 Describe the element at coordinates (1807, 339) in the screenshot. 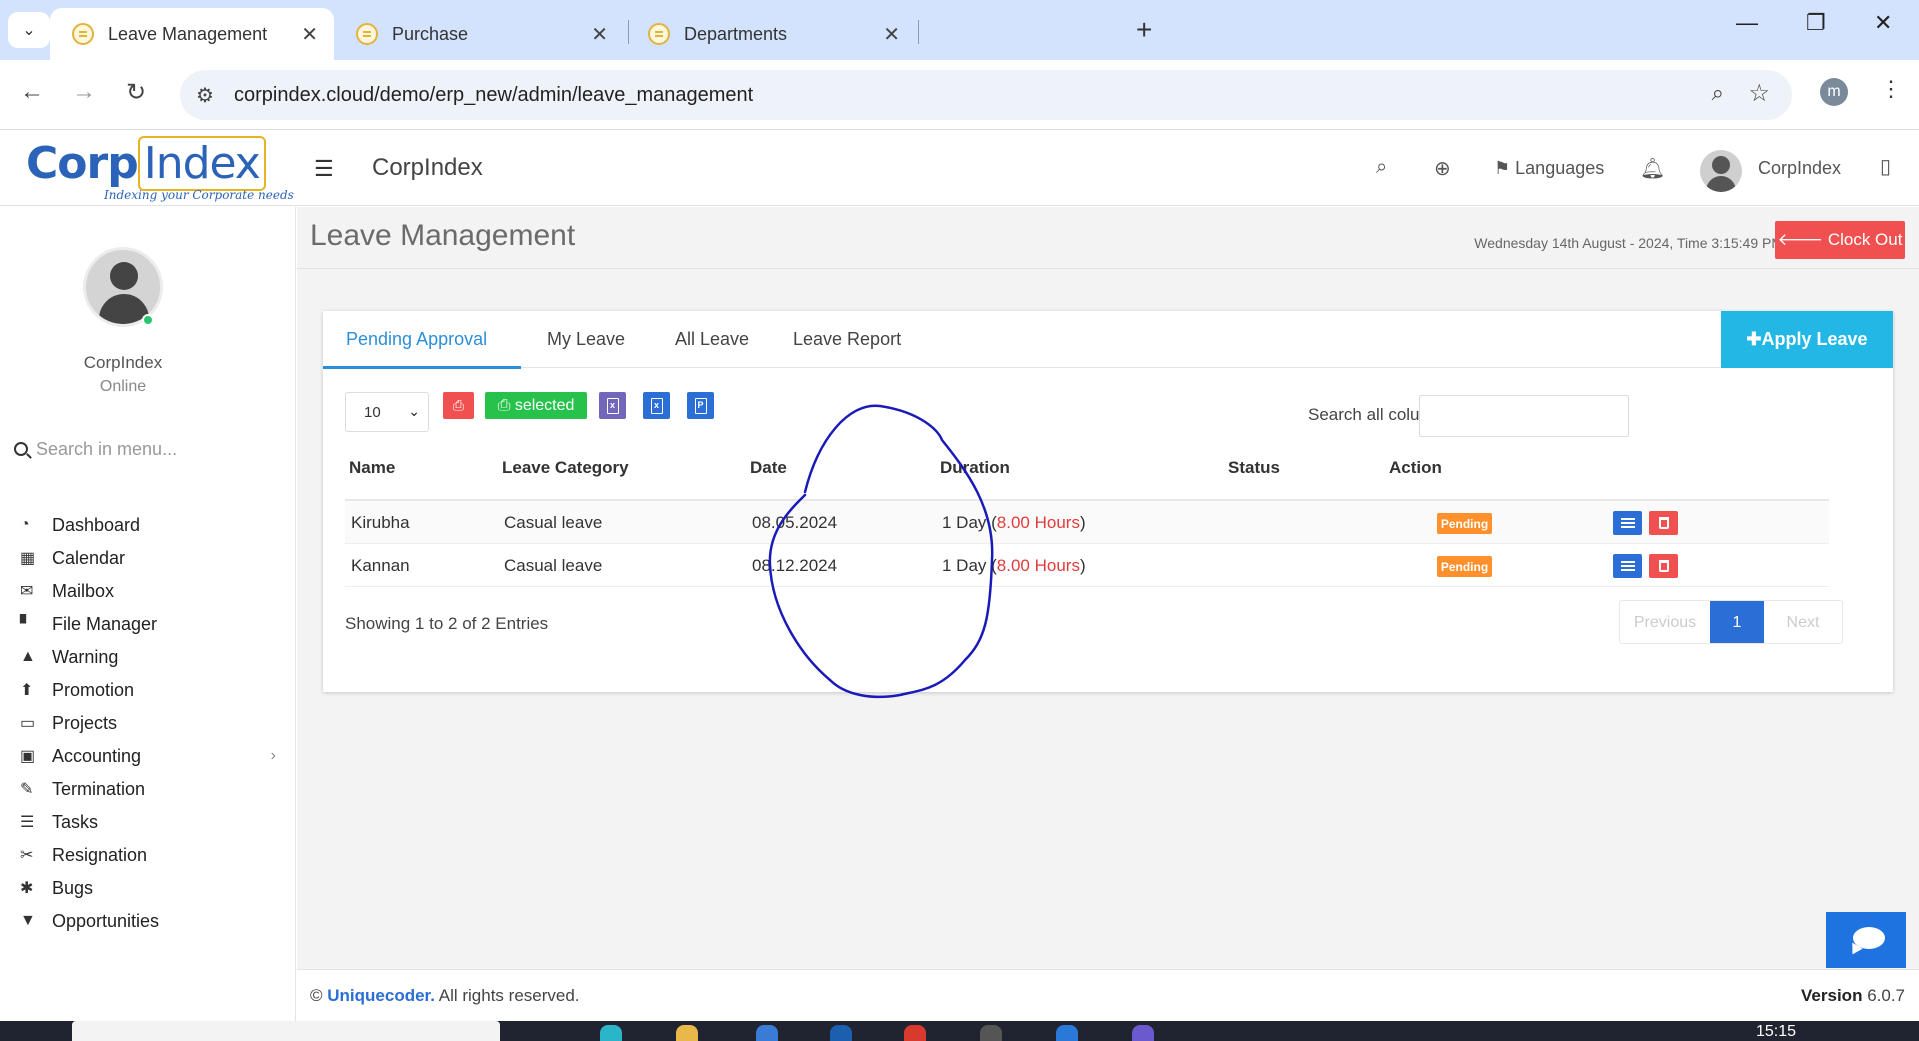

I see `apply-leave-button: ✚ Apply Leave` at that location.